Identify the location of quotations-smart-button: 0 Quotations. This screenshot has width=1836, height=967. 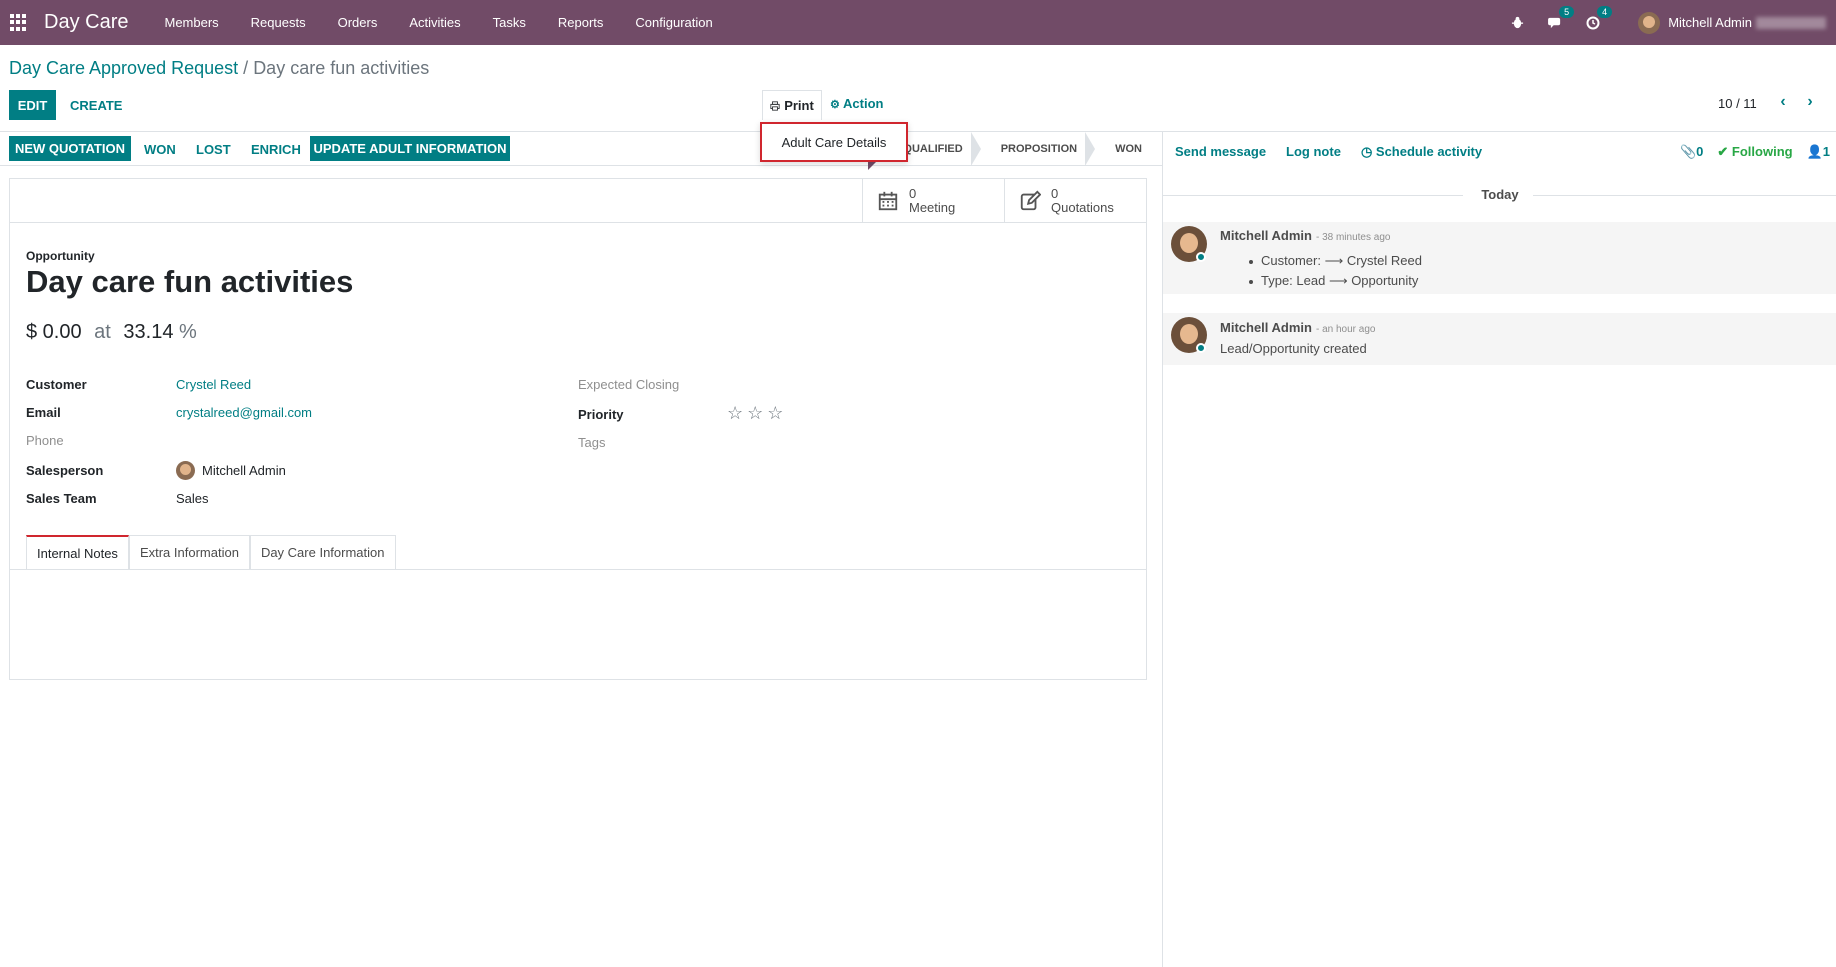
(1075, 201).